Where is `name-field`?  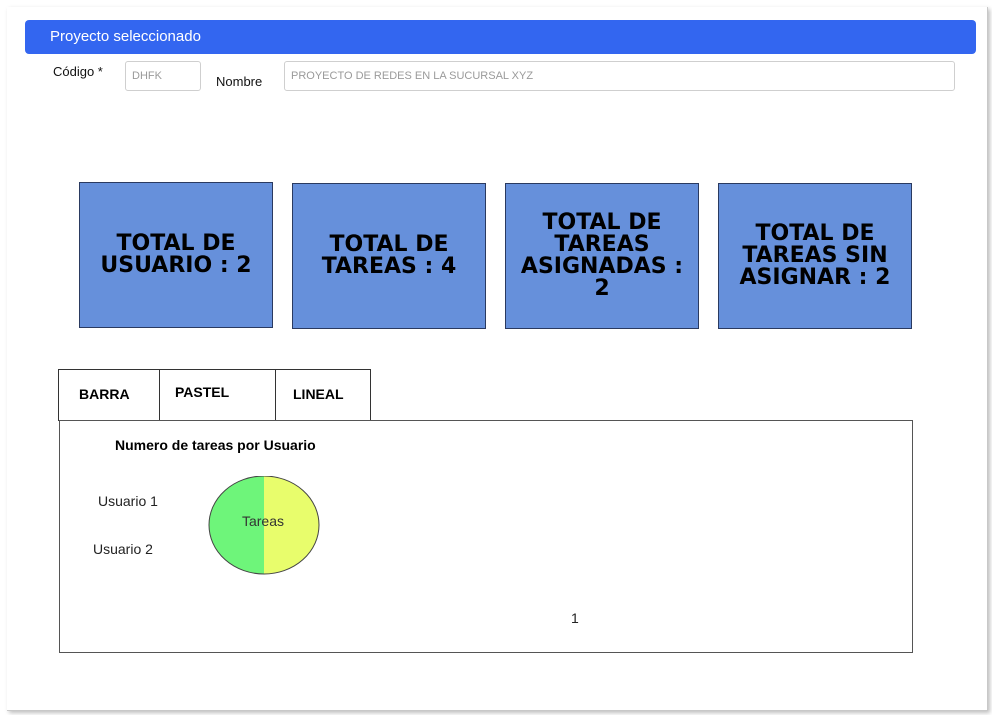 name-field is located at coordinates (619, 76).